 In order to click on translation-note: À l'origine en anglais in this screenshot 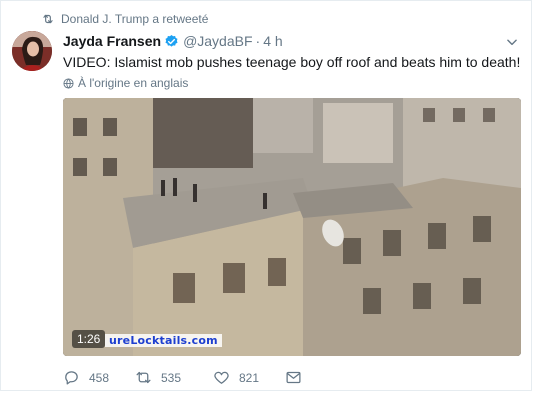, I will do `click(125, 83)`.